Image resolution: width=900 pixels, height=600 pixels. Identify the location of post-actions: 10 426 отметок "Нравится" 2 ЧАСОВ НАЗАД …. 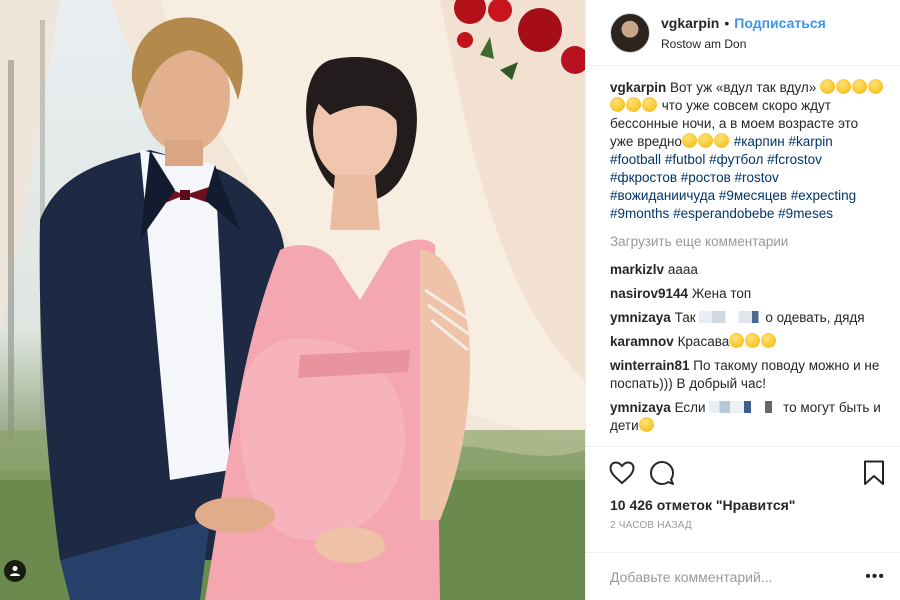
(743, 523).